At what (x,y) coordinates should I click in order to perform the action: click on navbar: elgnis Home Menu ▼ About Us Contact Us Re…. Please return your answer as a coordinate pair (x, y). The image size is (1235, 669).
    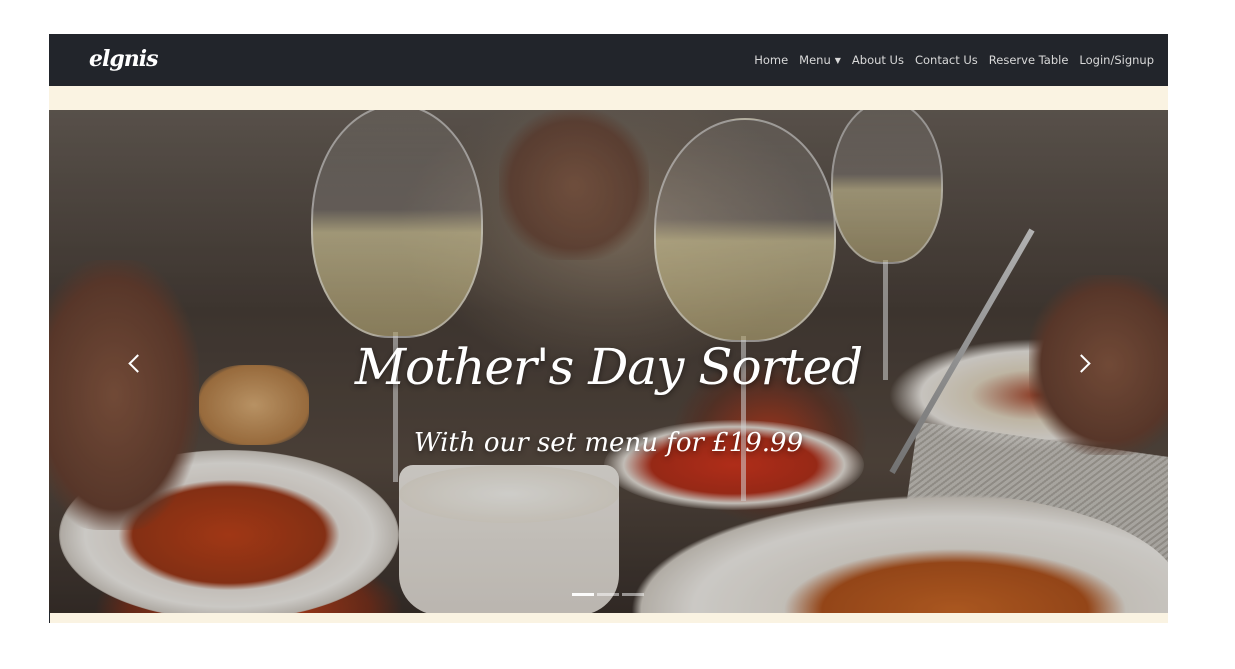
    Looking at the image, I should click on (608, 60).